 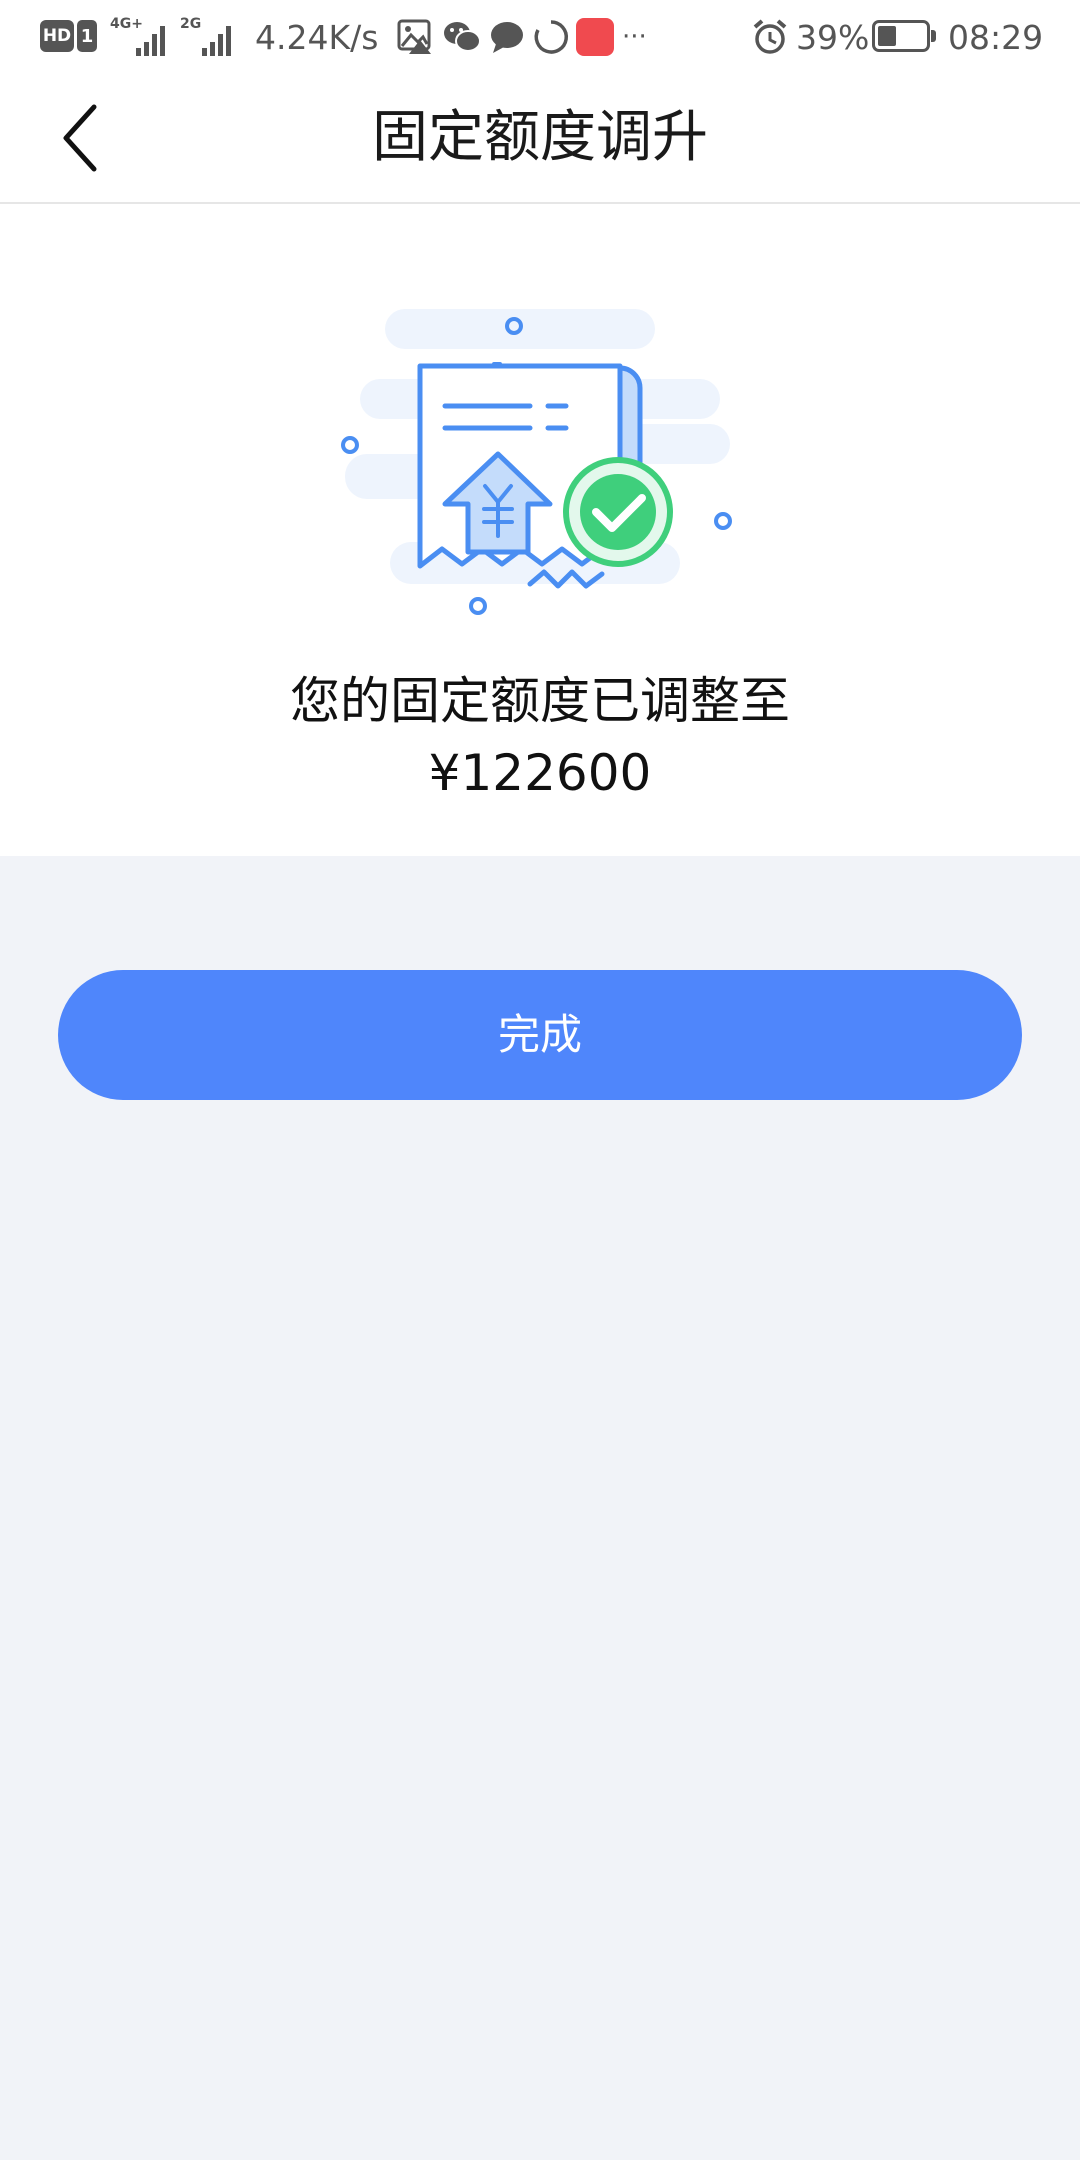 What do you see at coordinates (507, 37) in the screenshot?
I see `message-icon` at bounding box center [507, 37].